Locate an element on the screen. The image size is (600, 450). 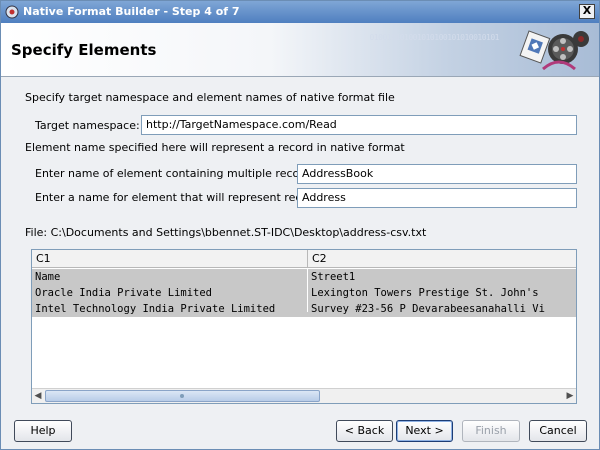
table-cell: Name is located at coordinates (48, 277).